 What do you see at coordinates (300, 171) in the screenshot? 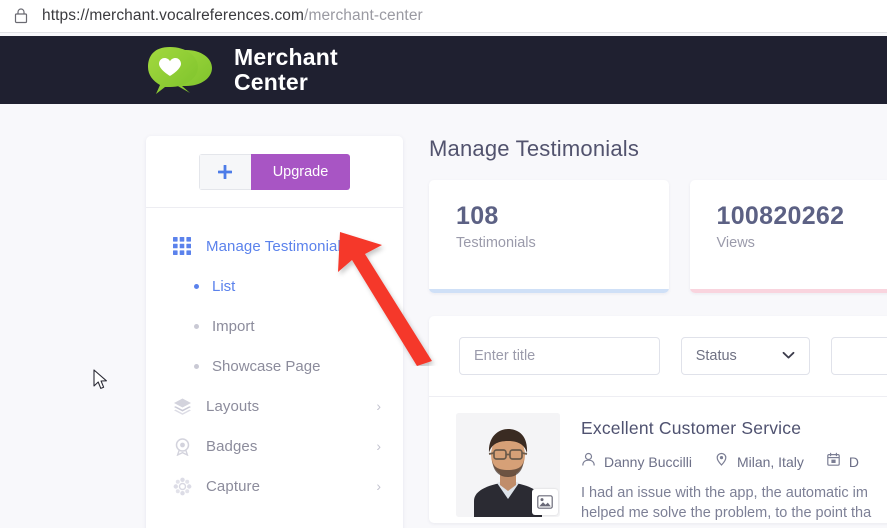
I see `upgrade-button: Upgrade` at bounding box center [300, 171].